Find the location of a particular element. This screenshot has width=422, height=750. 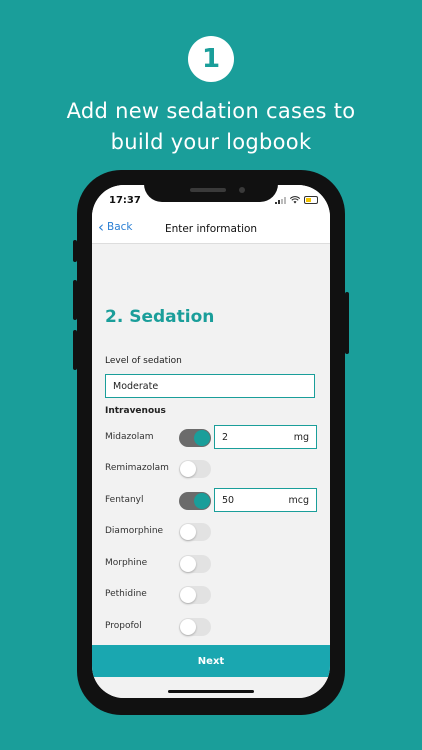

status-icons is located at coordinates (296, 200).